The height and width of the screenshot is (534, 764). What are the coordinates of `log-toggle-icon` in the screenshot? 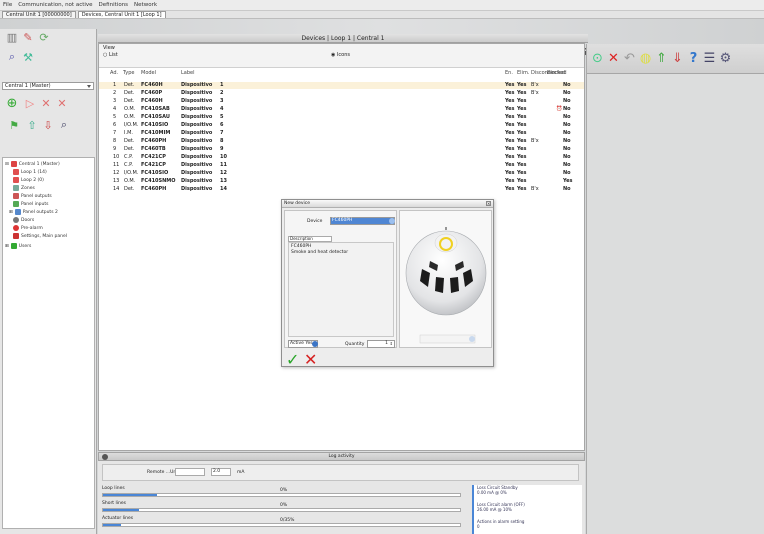 It's located at (105, 457).